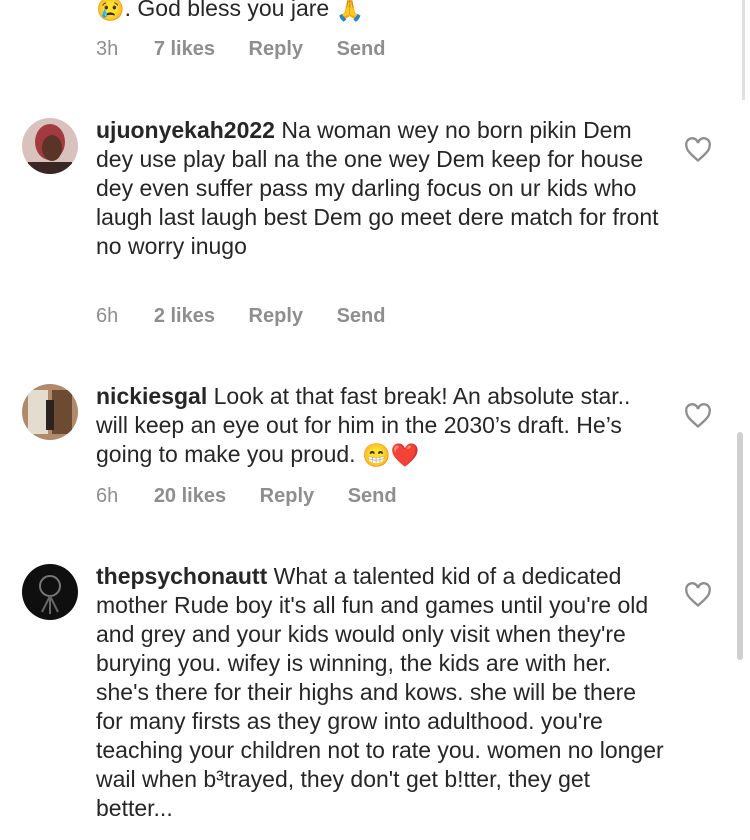  Describe the element at coordinates (184, 316) in the screenshot. I see `likes-count: 2 likes` at that location.